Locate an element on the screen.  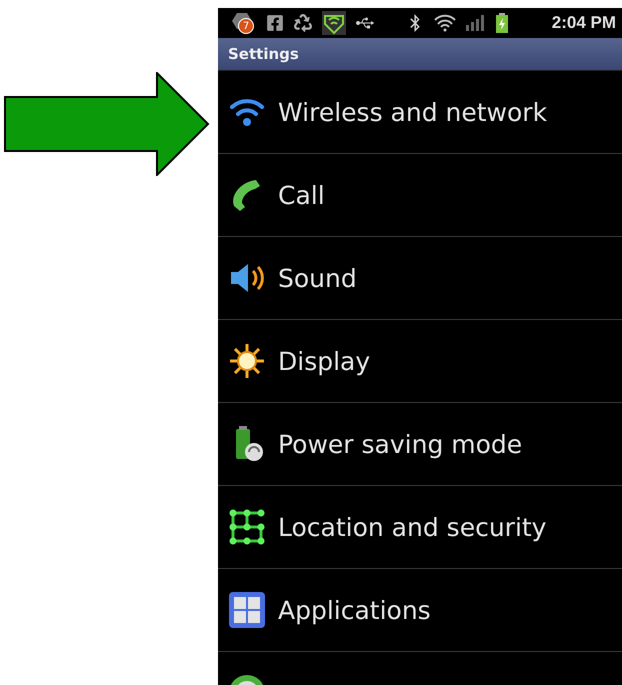
recycle-icon is located at coordinates (303, 23).